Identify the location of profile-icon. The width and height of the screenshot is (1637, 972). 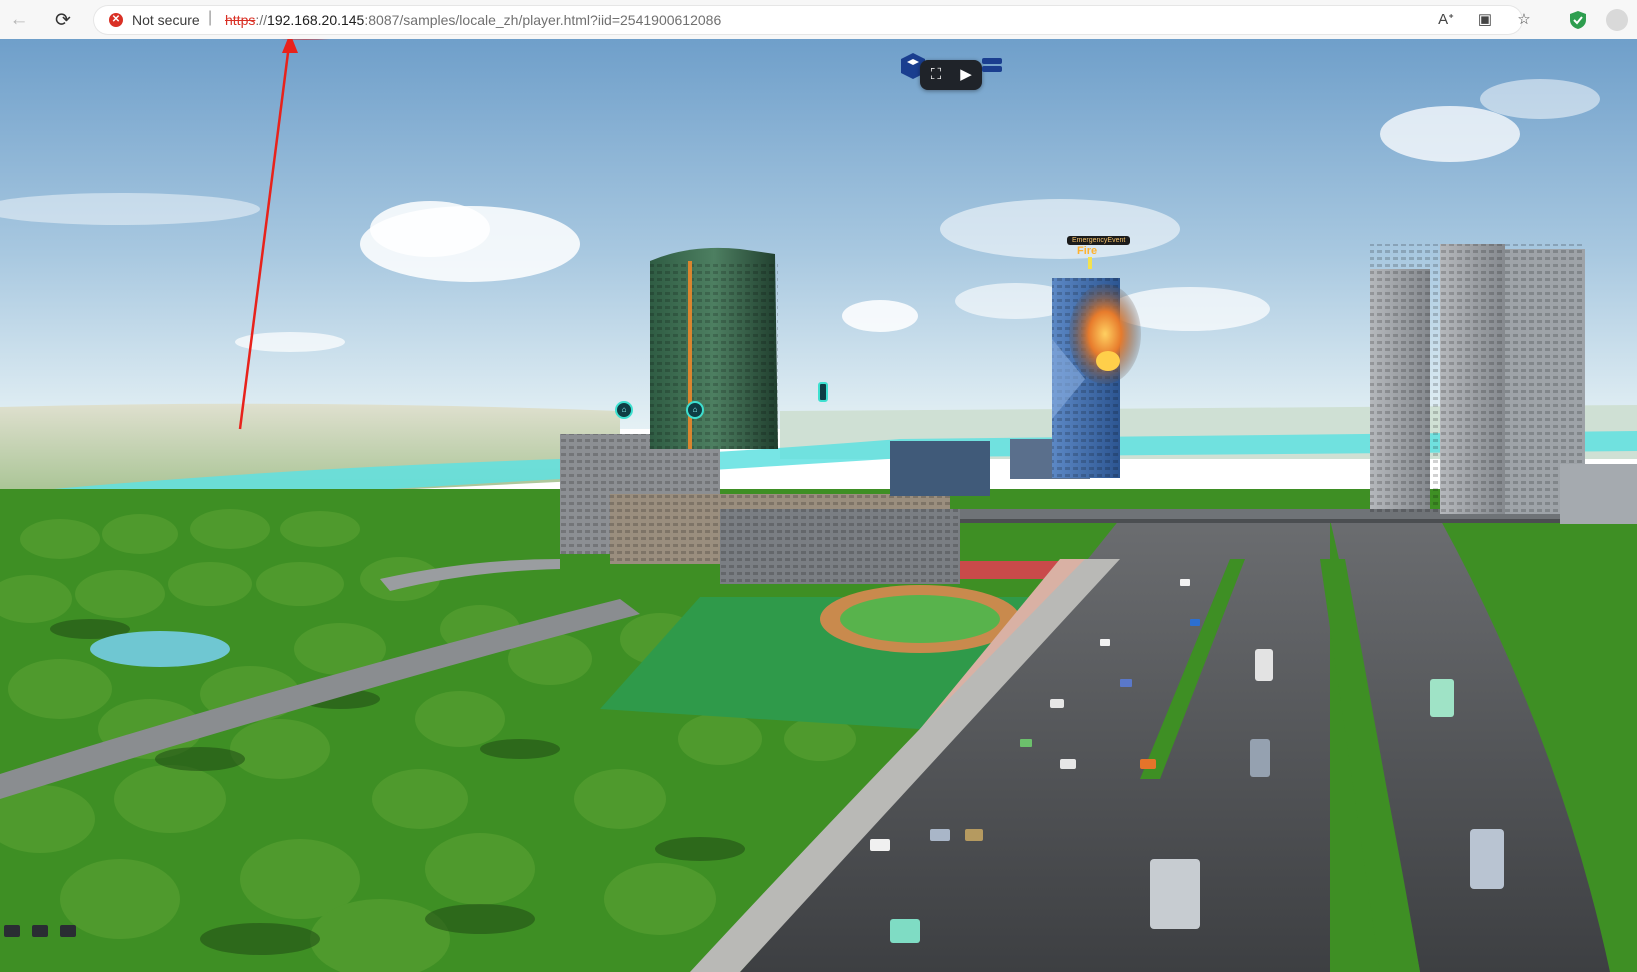
(1617, 20).